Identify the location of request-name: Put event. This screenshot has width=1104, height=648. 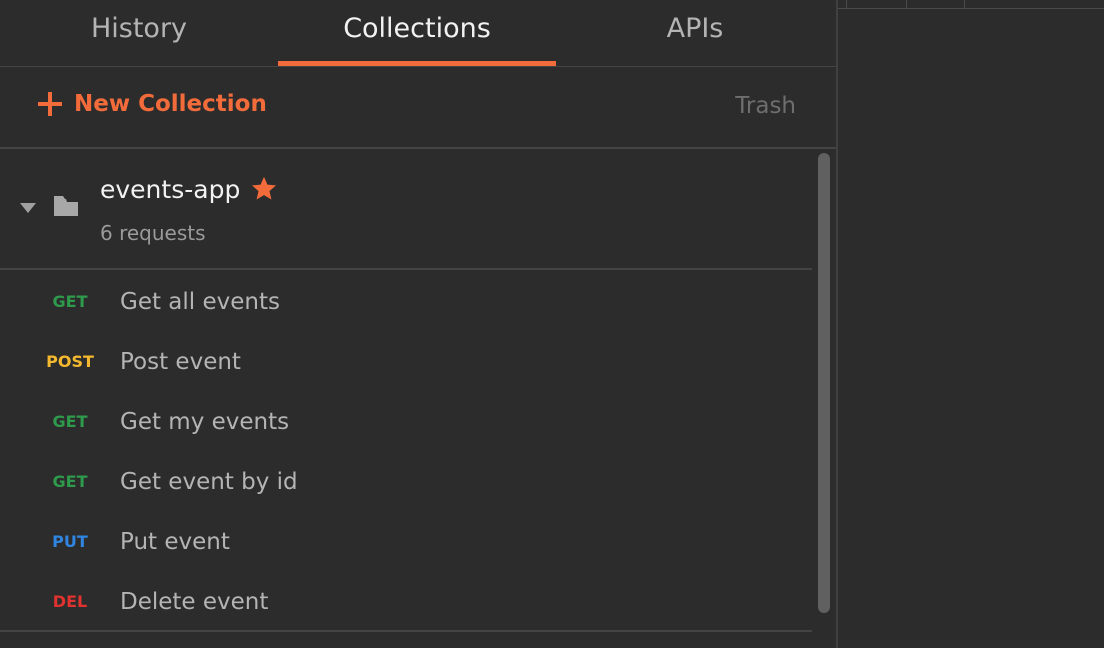
(175, 542).